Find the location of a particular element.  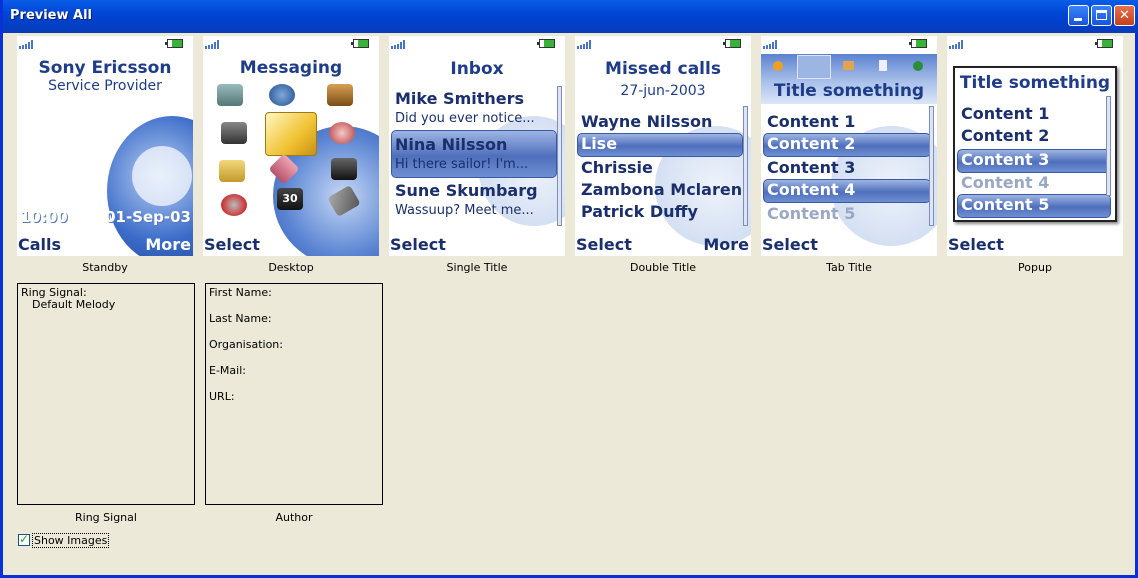

list-item: Chrissie is located at coordinates (617, 167).